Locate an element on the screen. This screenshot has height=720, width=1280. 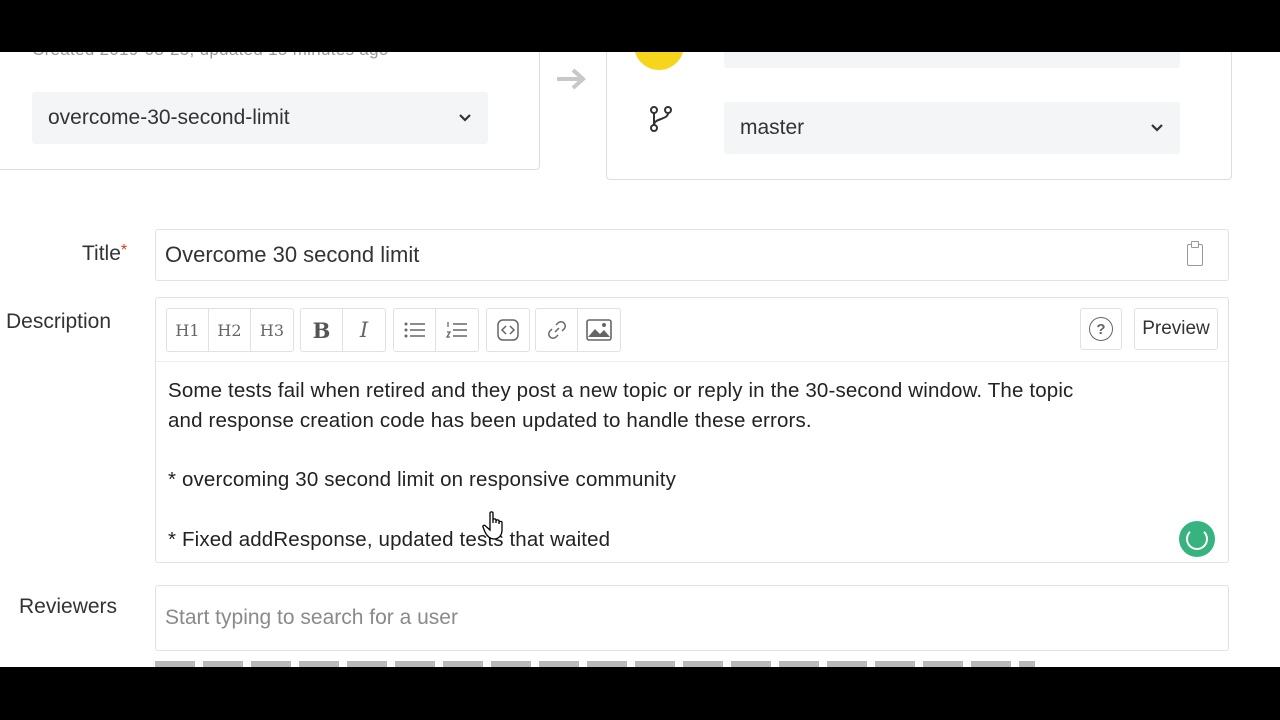
format-group: B I is located at coordinates (343, 330).